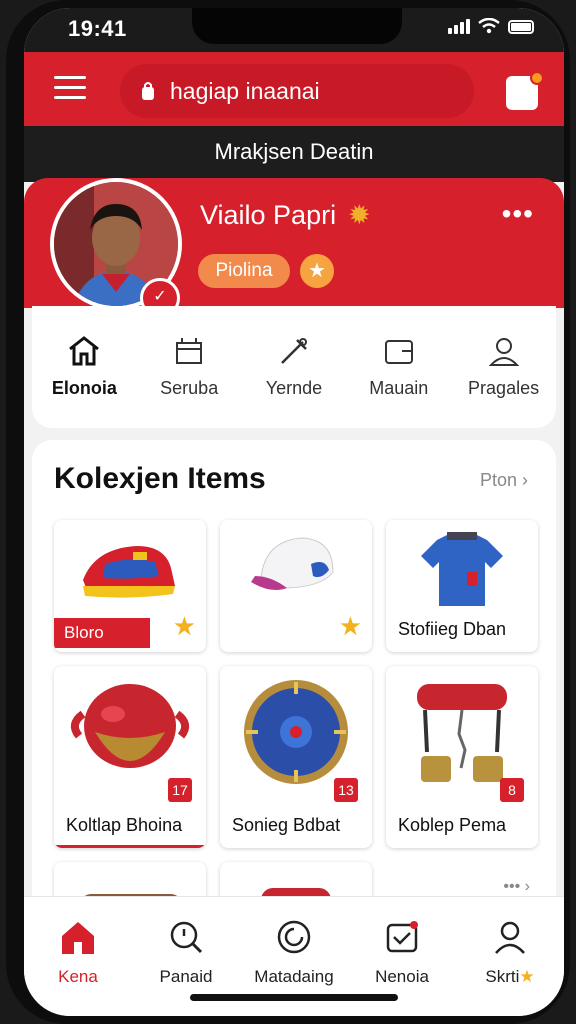 The image size is (576, 1024). Describe the element at coordinates (268, 215) in the screenshot. I see `profile-name: Viailo Papri` at that location.